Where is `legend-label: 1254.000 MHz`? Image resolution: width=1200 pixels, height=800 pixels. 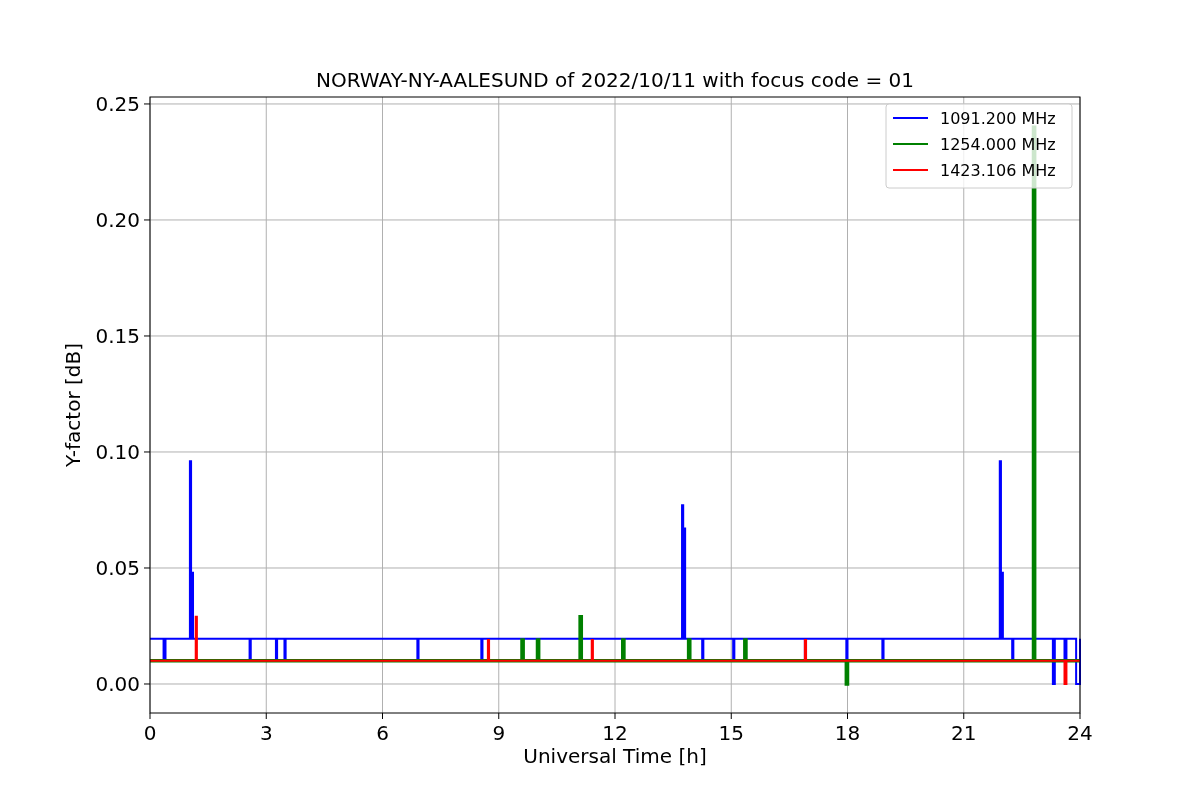 legend-label: 1254.000 MHz is located at coordinates (998, 144).